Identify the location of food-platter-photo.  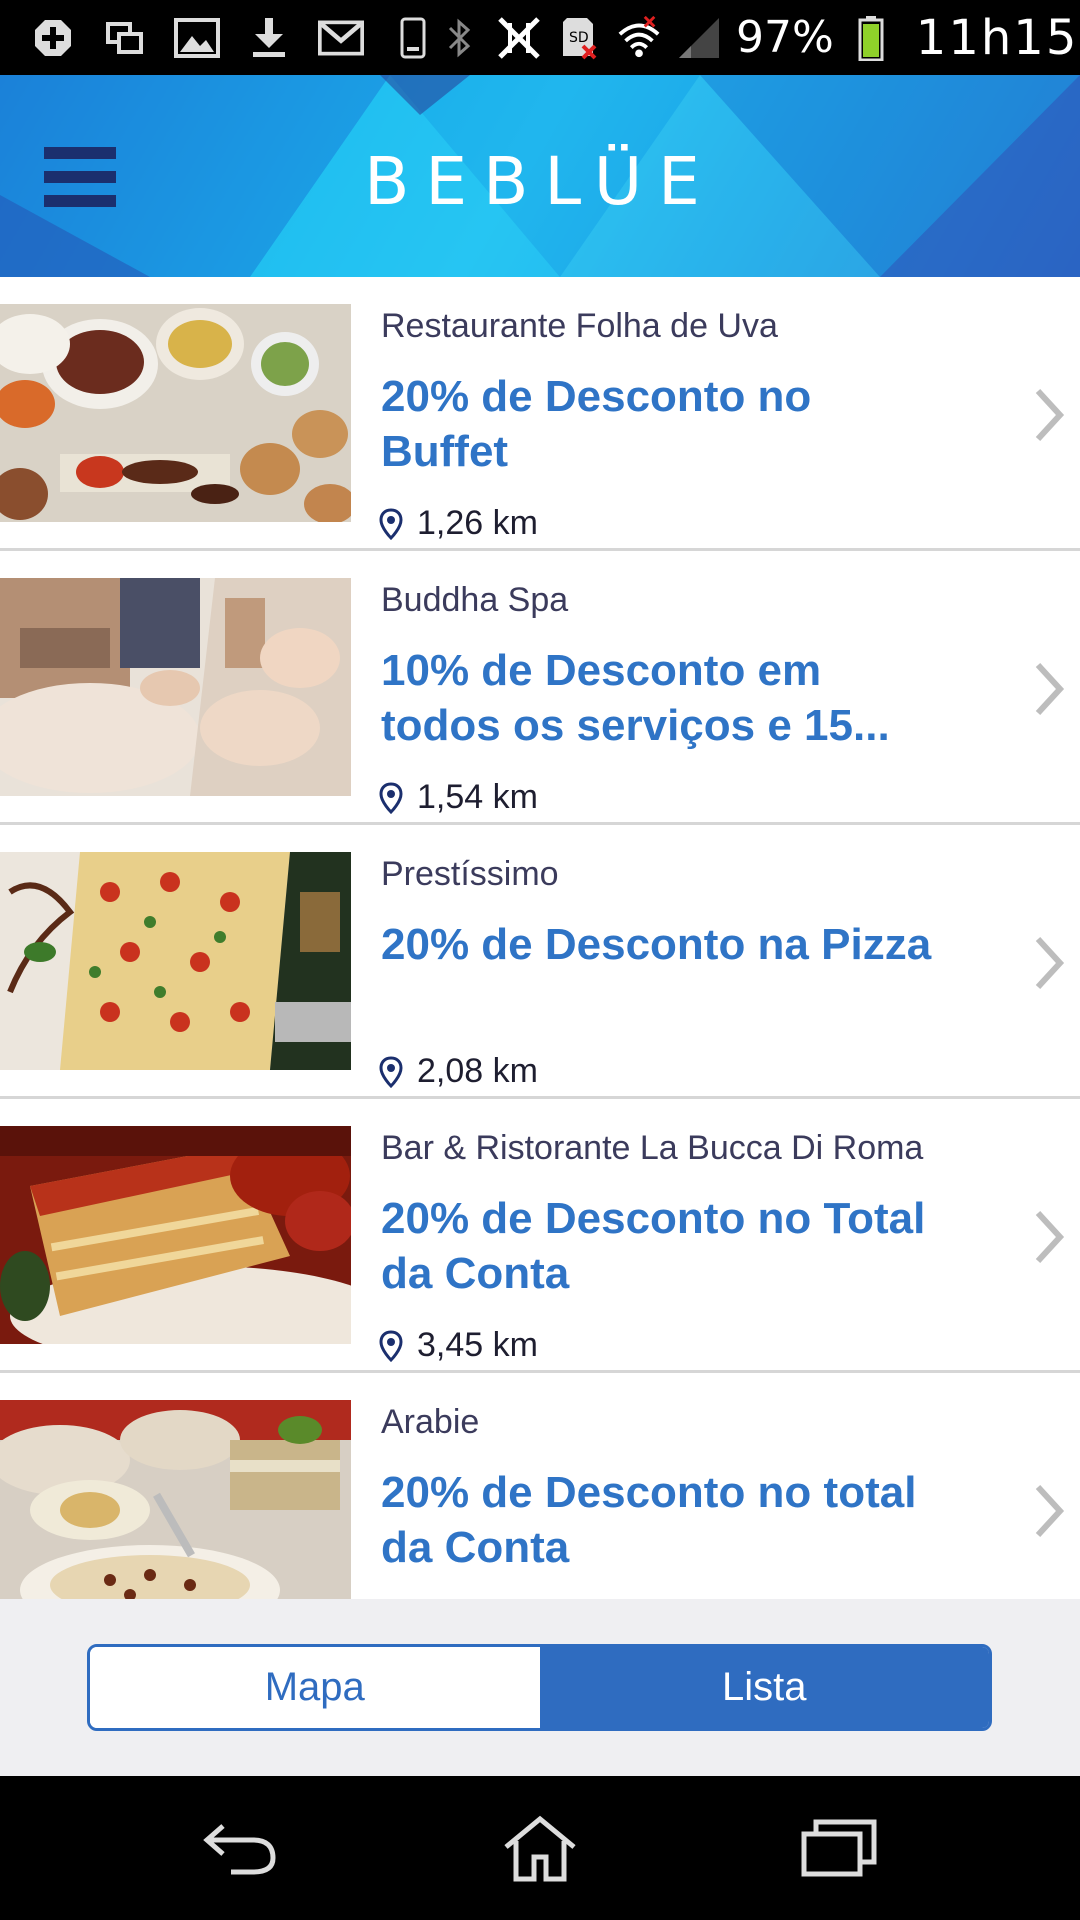
(175, 413).